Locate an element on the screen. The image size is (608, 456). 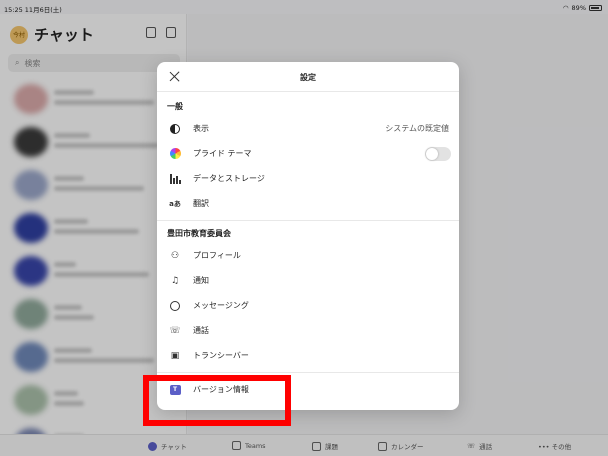
section-general: 一般 is located at coordinates (175, 106).